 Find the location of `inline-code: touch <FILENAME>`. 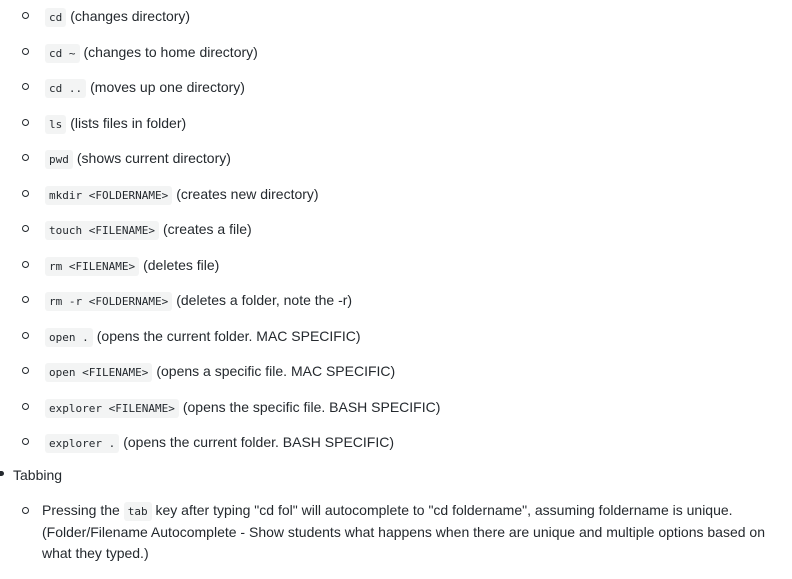

inline-code: touch <FILENAME> is located at coordinates (102, 230).